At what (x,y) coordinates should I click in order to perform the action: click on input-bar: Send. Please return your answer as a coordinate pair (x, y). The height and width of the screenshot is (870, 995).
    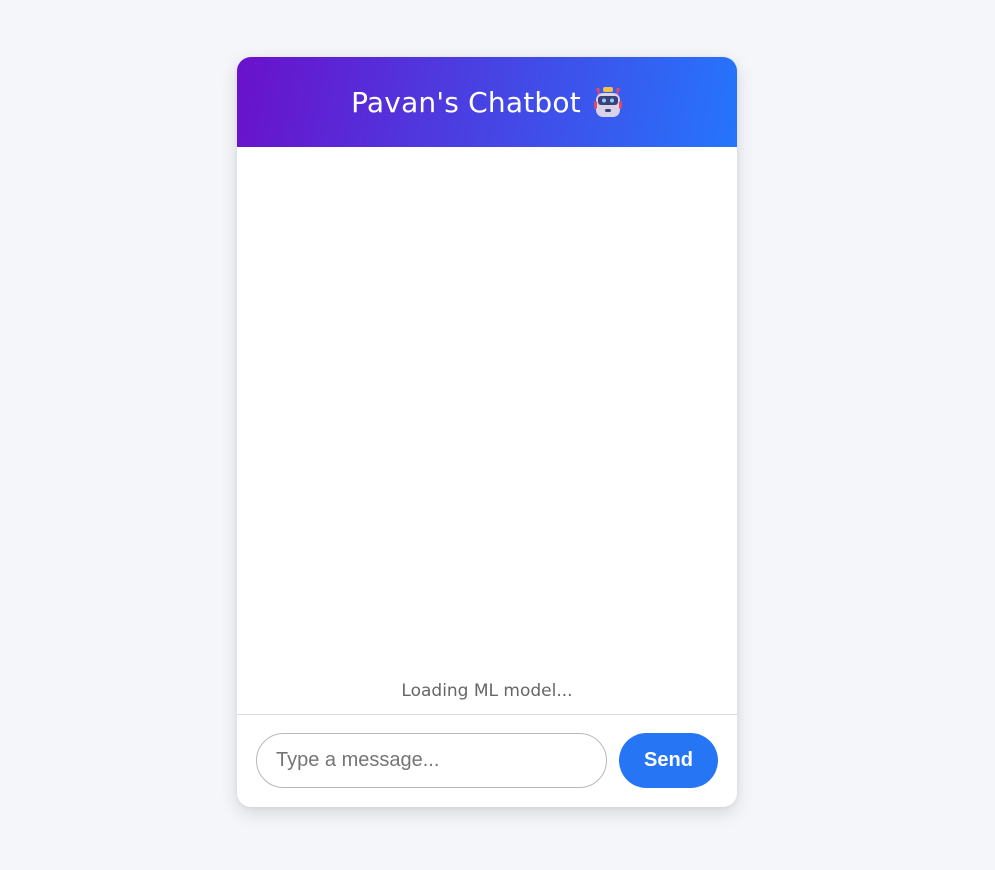
    Looking at the image, I should click on (487, 760).